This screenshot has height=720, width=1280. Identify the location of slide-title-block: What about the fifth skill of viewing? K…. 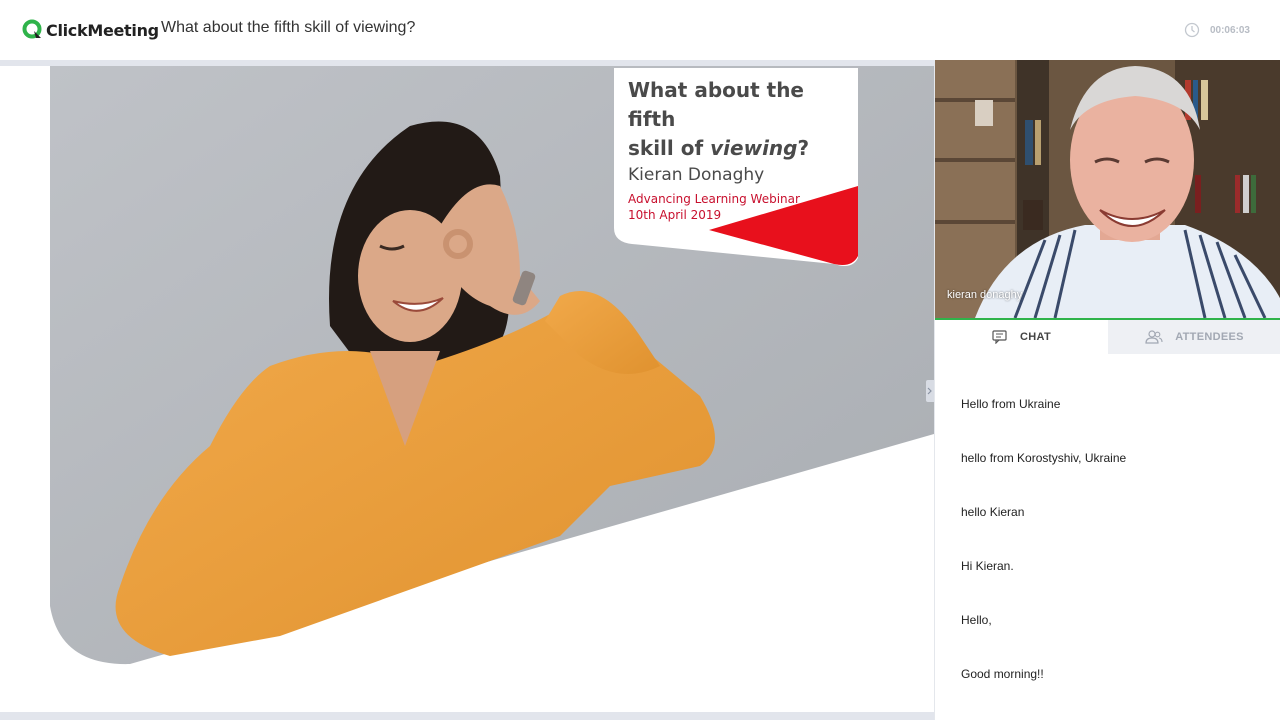
(743, 149).